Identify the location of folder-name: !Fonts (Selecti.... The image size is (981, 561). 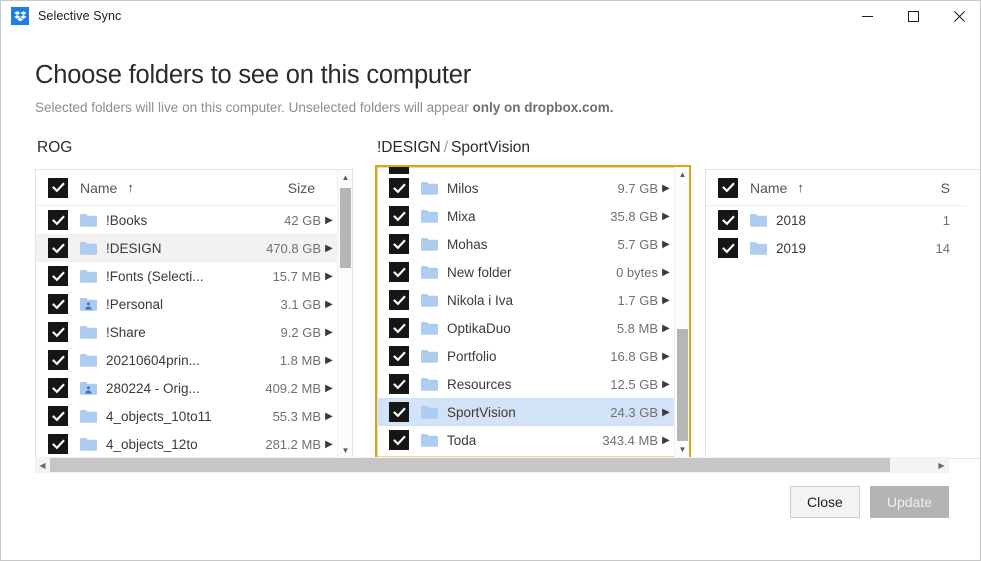
(155, 276).